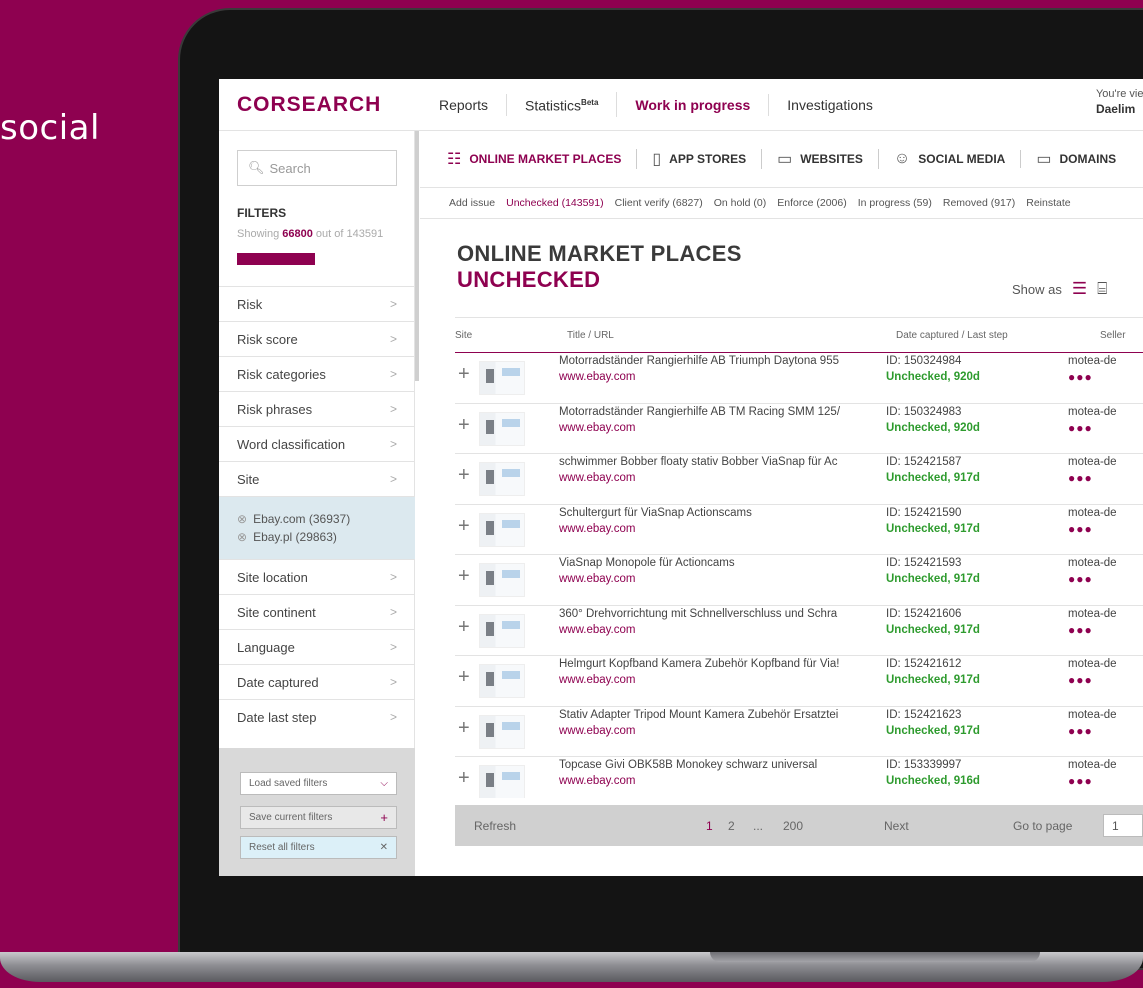 Image resolution: width=1143 pixels, height=988 pixels. Describe the element at coordinates (830, 105) in the screenshot. I see `nav-investigations: Investigations` at that location.